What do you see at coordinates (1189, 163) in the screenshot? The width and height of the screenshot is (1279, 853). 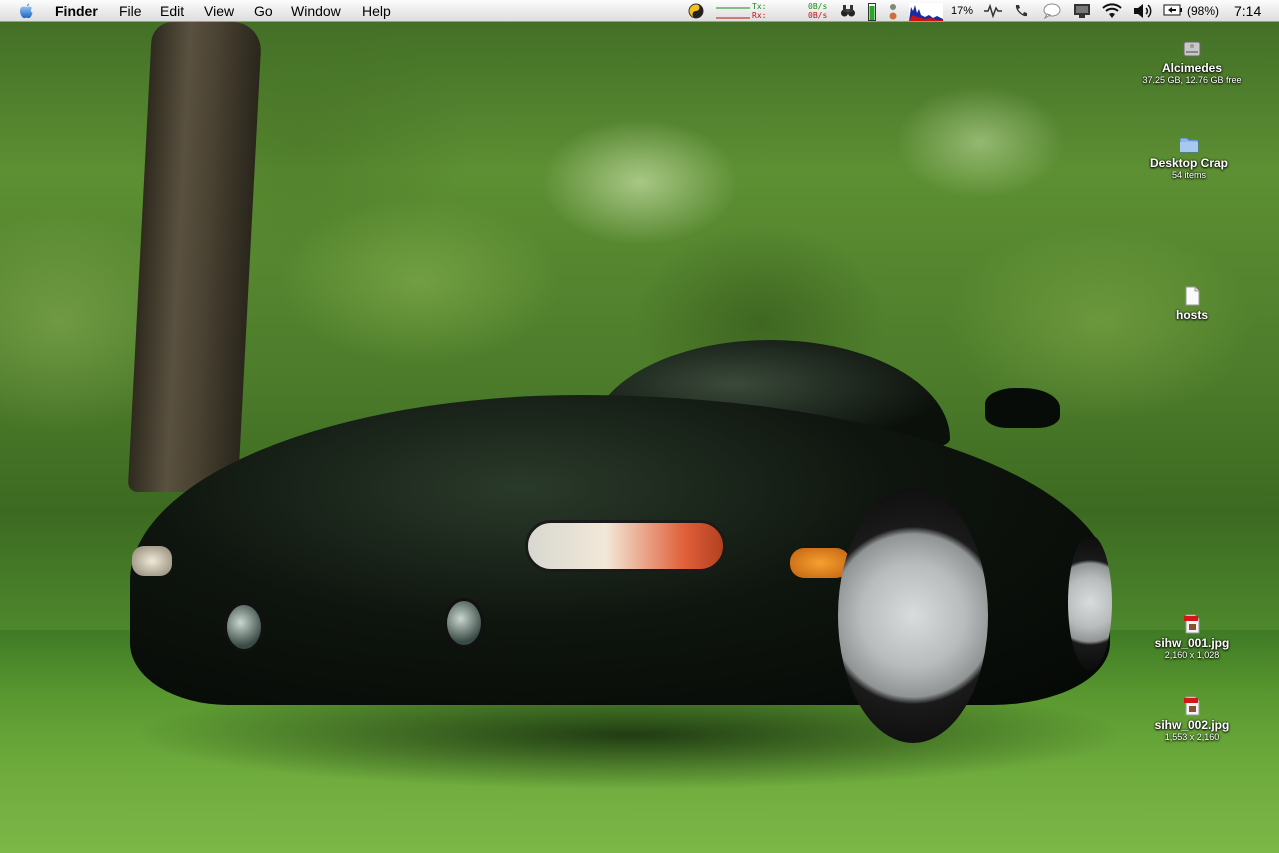 I see `desktop-icon-label: Desktop Crap` at bounding box center [1189, 163].